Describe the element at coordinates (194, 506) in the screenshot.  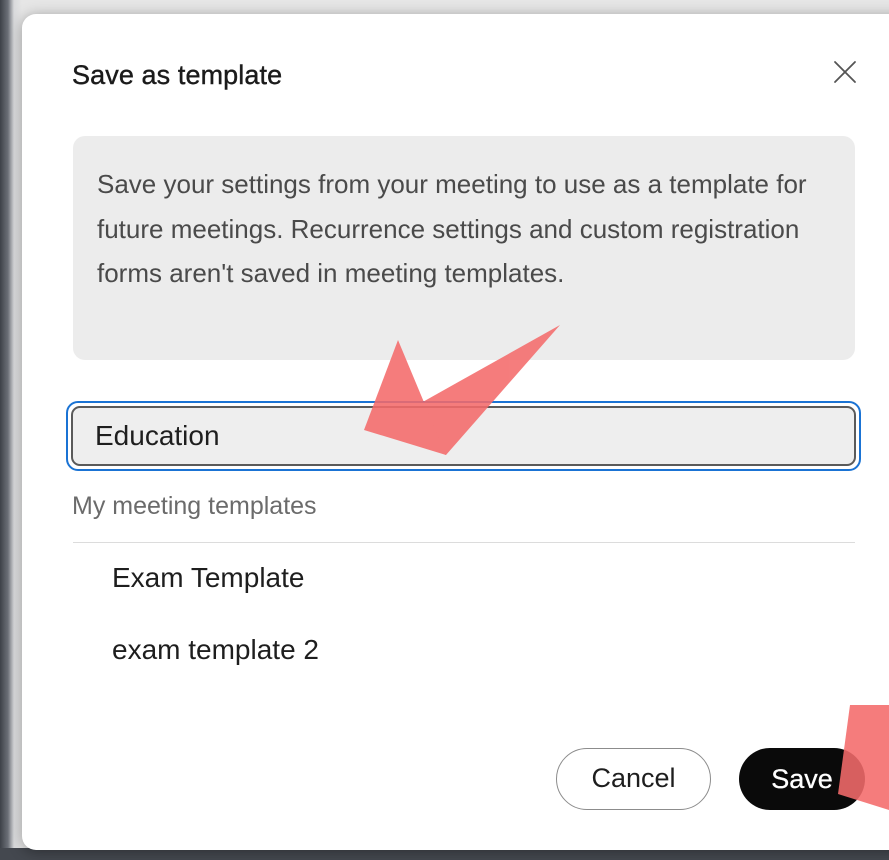
I see `my-meeting-templates-label: My meeting templates` at that location.